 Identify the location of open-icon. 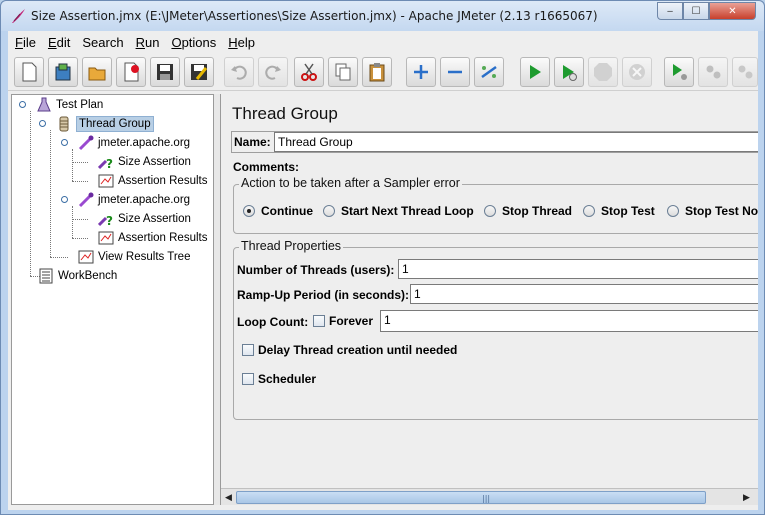
(97, 74).